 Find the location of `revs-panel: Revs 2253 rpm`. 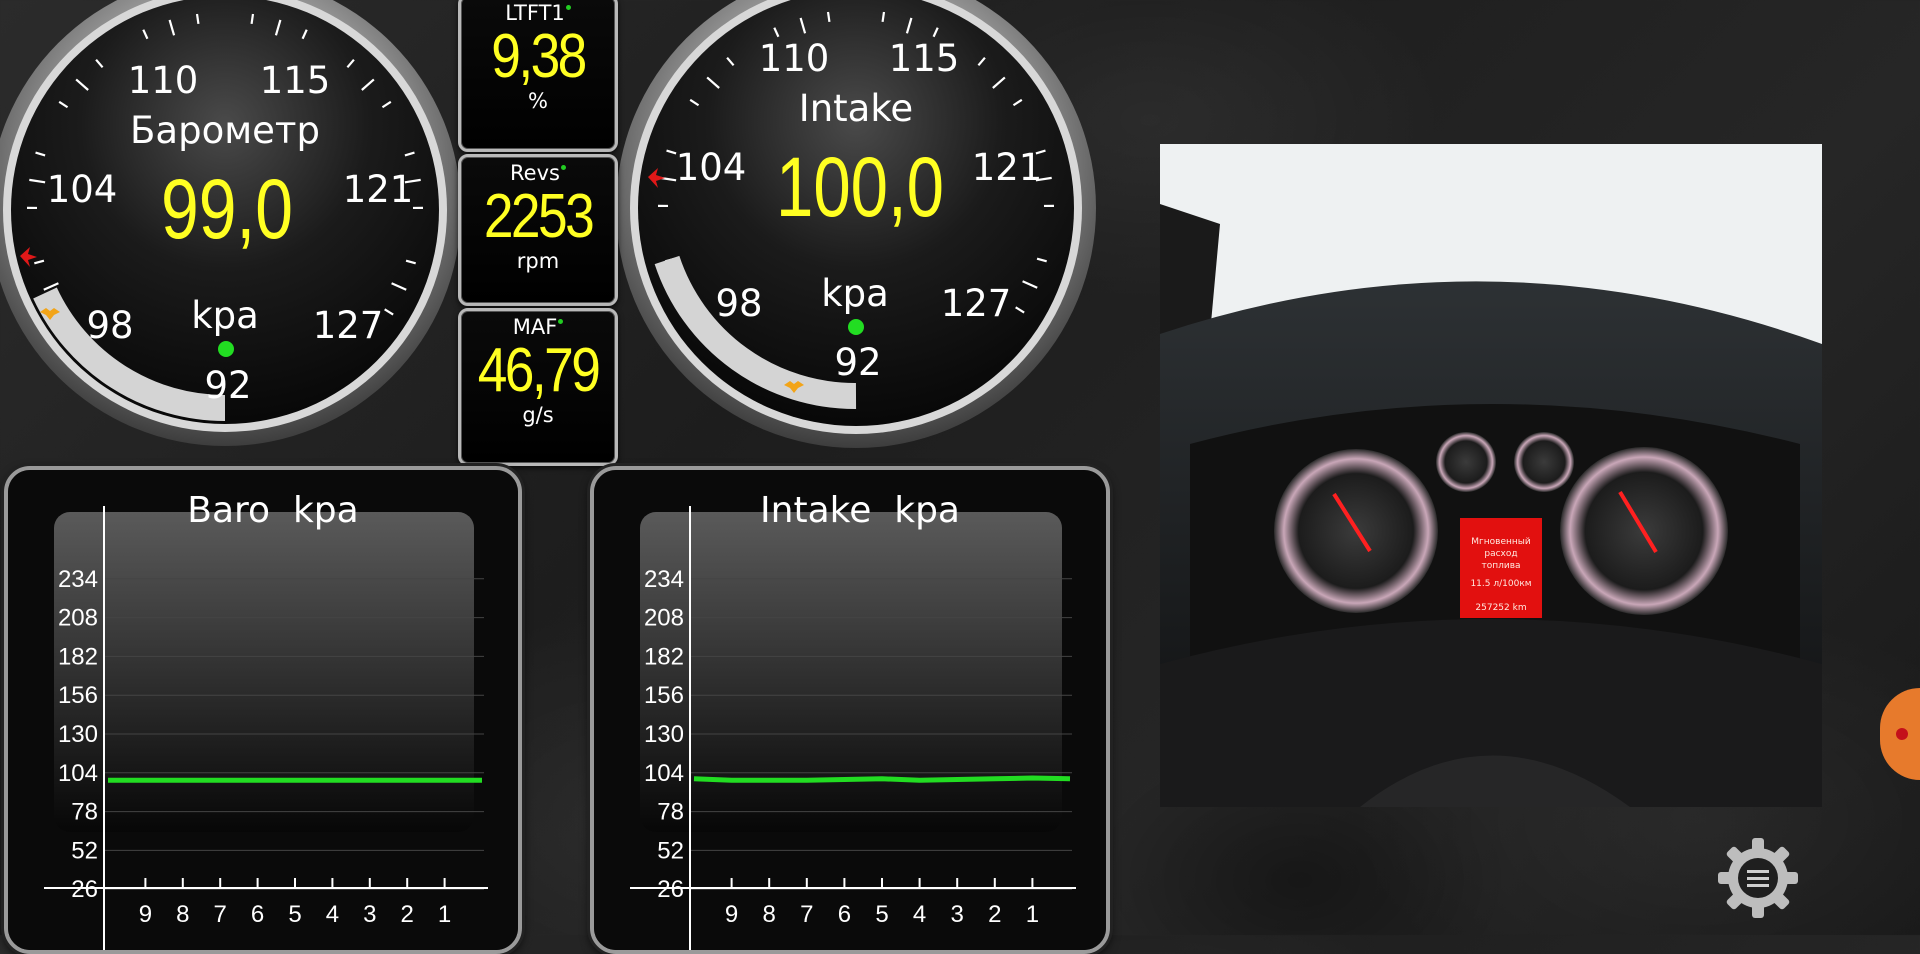

revs-panel: Revs 2253 rpm is located at coordinates (538, 230).